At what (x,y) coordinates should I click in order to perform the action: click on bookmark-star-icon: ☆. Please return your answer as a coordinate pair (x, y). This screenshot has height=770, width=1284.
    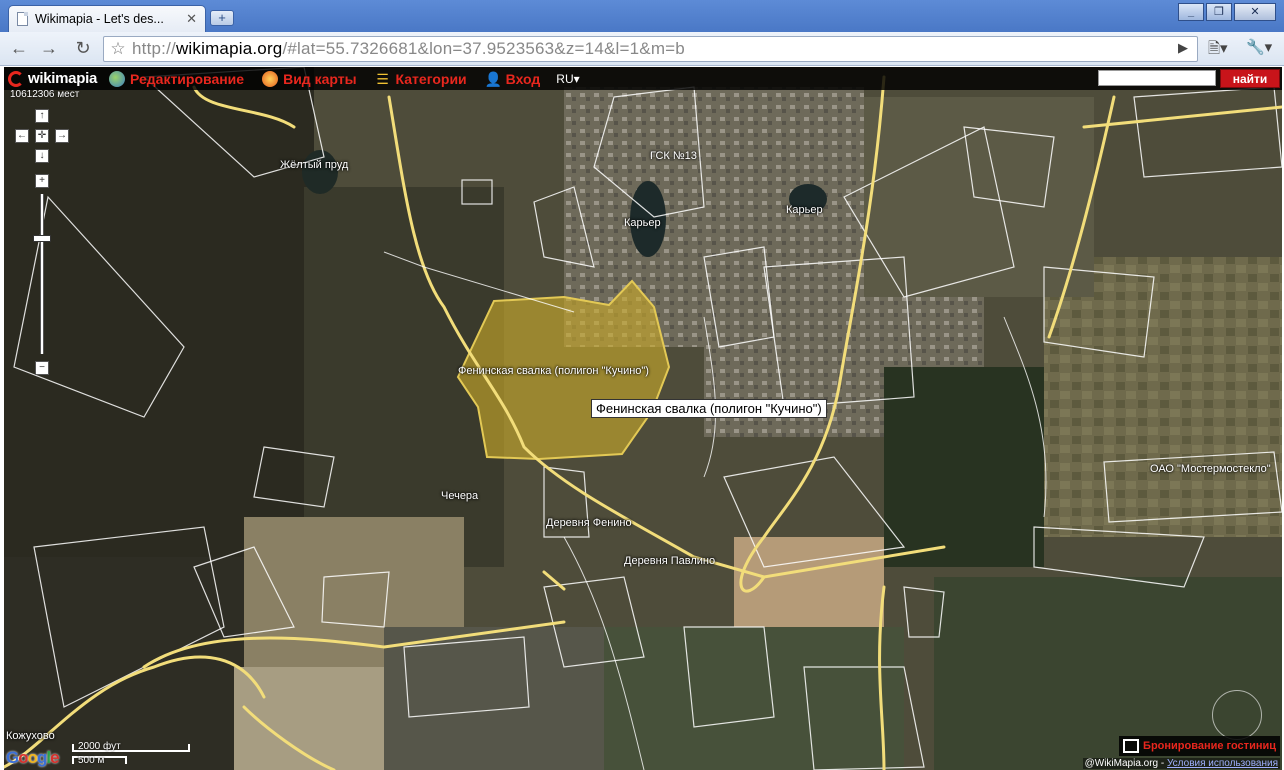
    Looking at the image, I should click on (118, 49).